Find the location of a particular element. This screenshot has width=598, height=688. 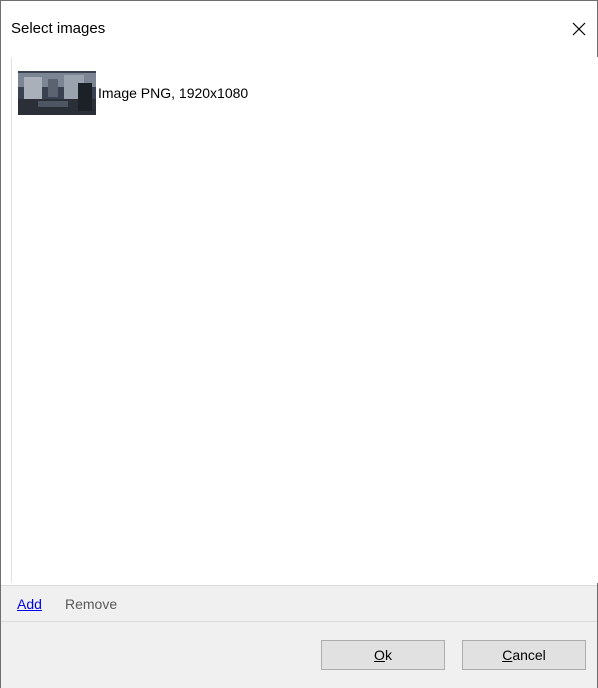

image-thumbnail is located at coordinates (57, 93).